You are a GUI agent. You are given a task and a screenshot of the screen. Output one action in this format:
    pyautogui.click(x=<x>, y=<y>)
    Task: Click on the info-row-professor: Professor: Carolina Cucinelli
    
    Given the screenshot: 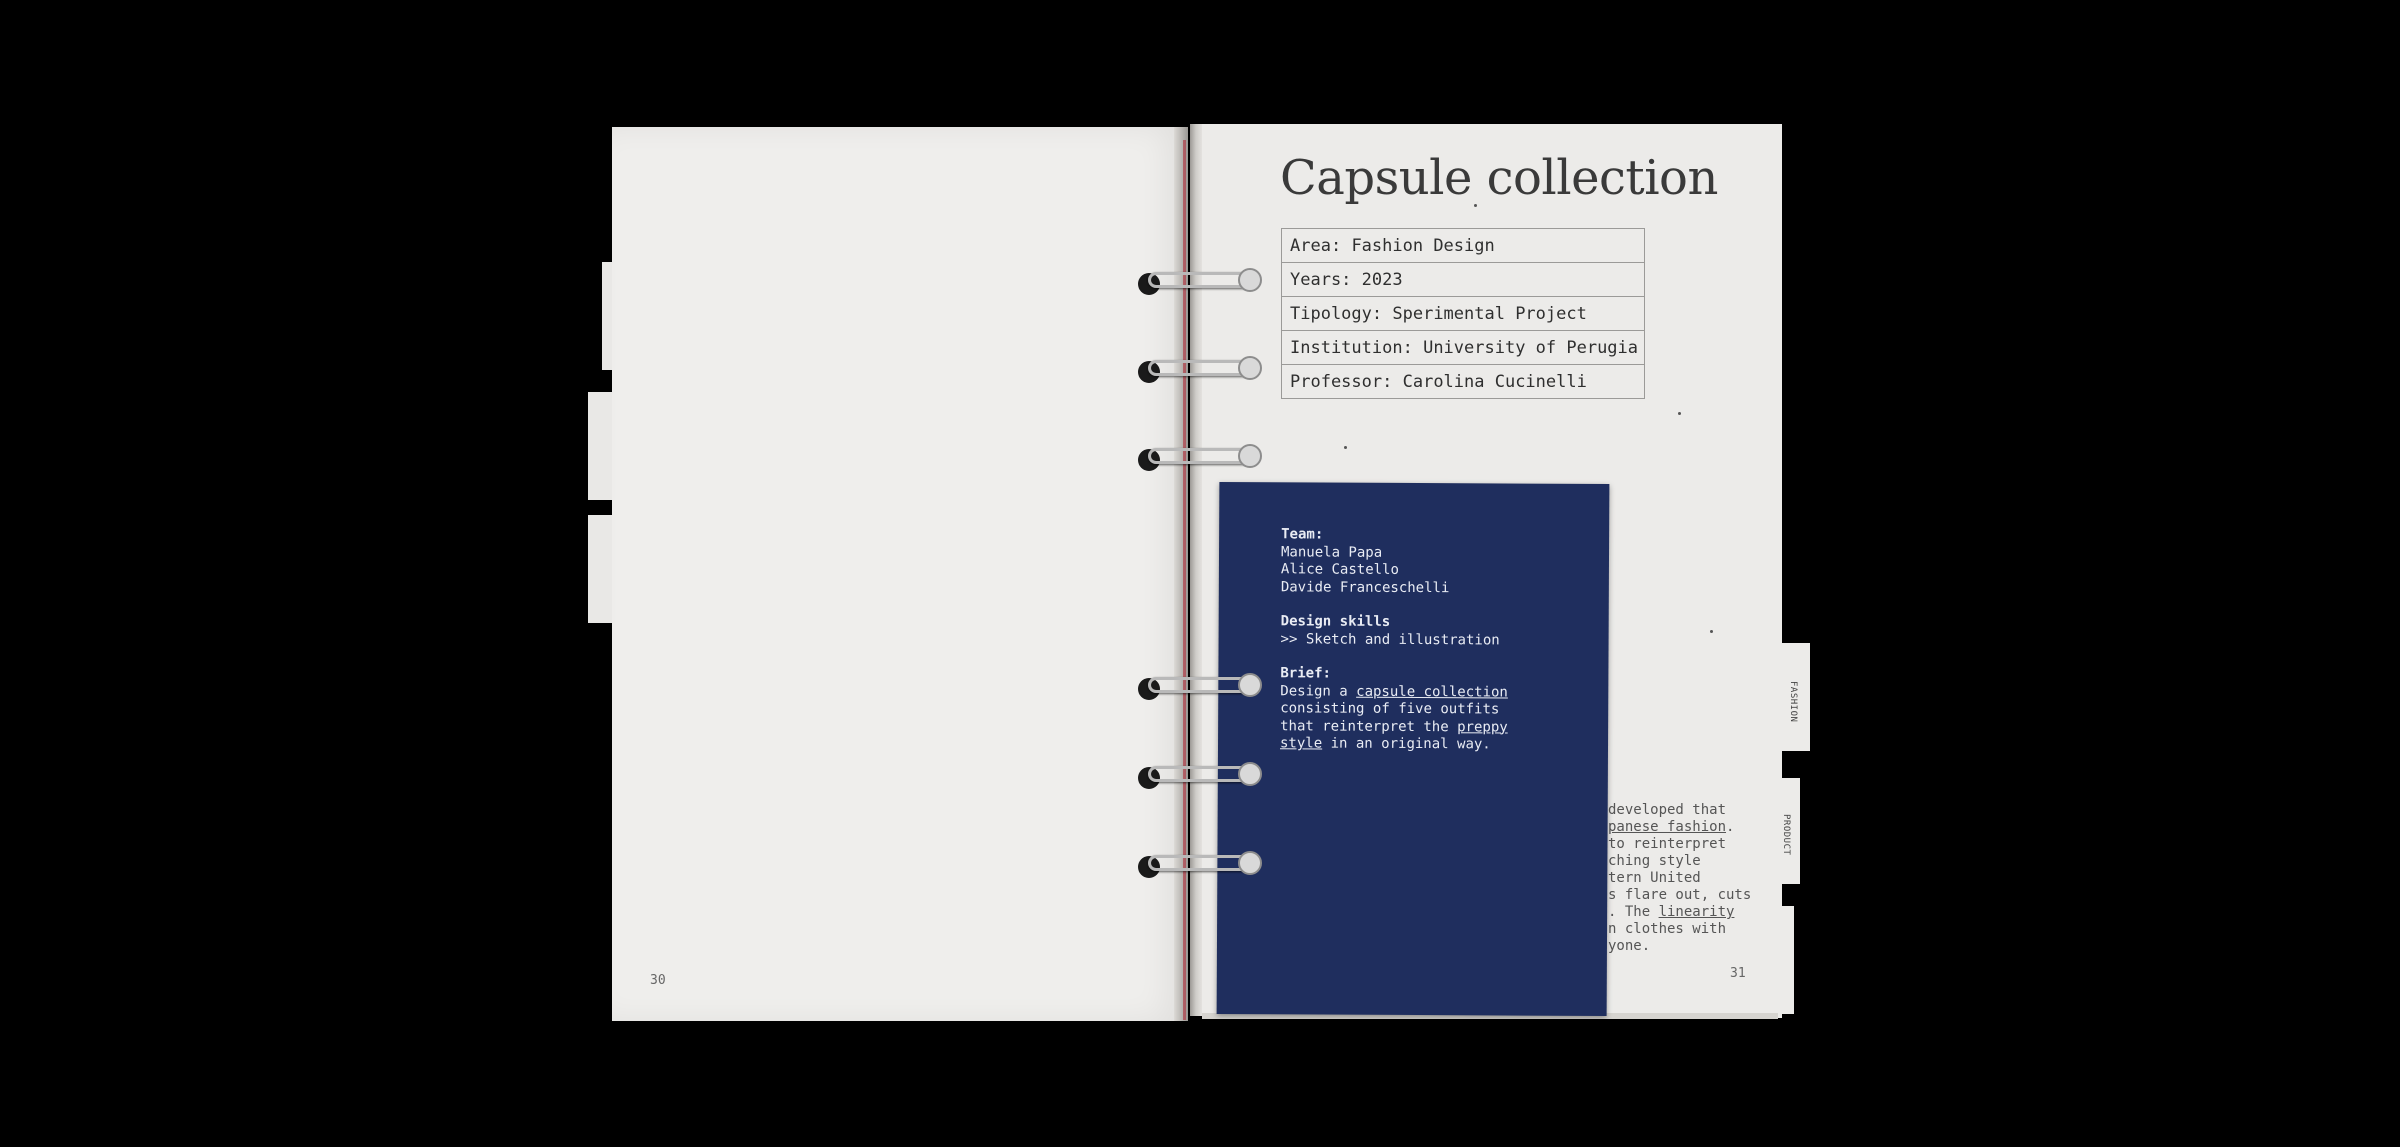 What is the action you would take?
    pyautogui.click(x=1463, y=381)
    